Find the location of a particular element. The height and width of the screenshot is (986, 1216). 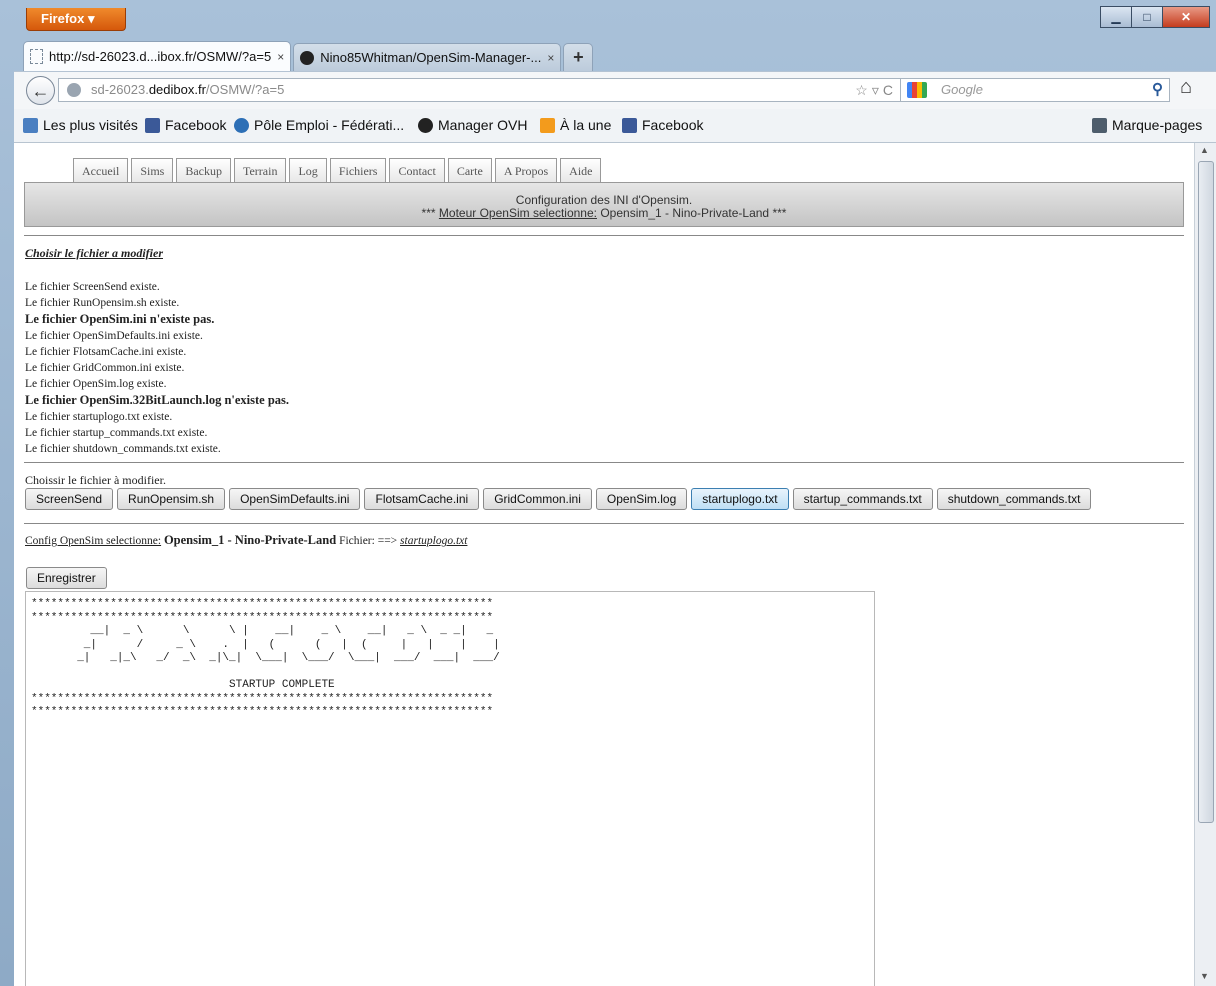

window-controls: ▁ □ ✕ is located at coordinates (1155, 17).